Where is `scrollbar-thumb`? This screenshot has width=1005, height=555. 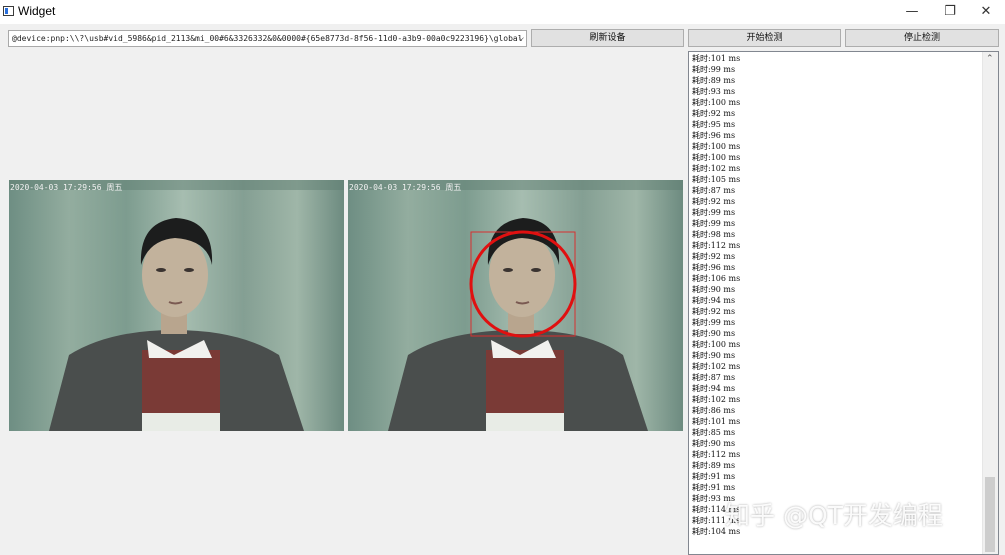 scrollbar-thumb is located at coordinates (990, 514).